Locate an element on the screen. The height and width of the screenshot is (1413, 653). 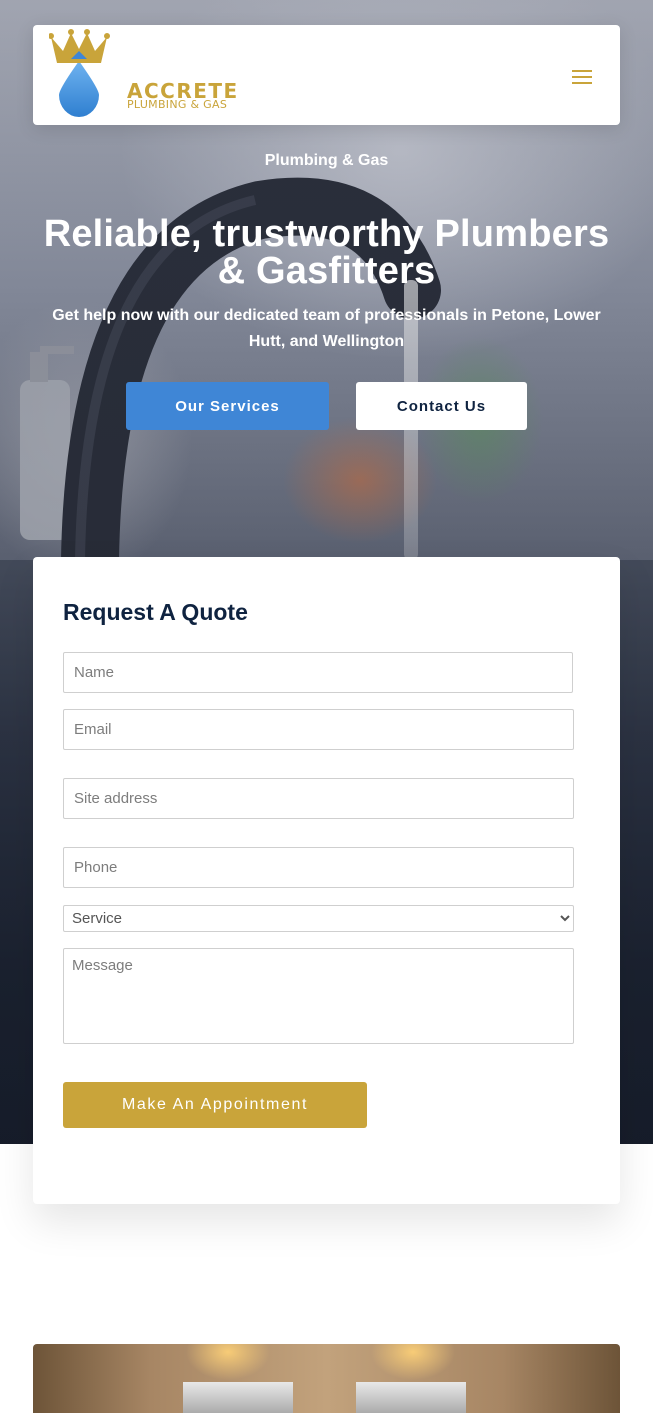
email-input is located at coordinates (318, 729).